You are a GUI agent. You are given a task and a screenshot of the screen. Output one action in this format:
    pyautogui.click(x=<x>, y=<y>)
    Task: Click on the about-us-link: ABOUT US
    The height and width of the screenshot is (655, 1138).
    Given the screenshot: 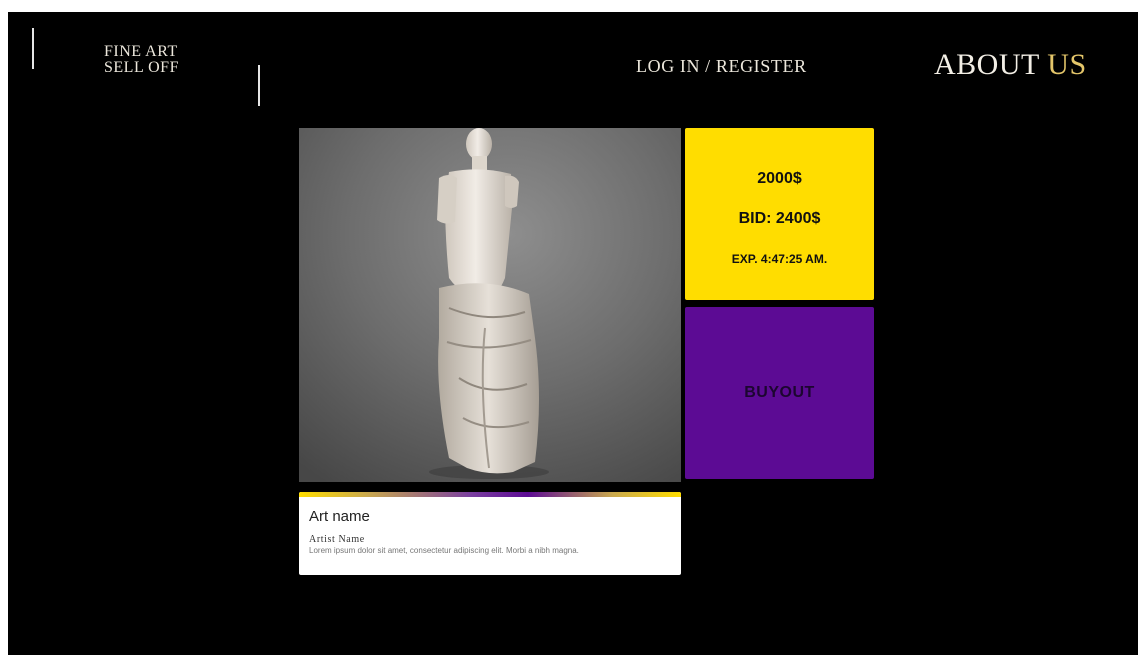 What is the action you would take?
    pyautogui.click(x=1010, y=65)
    